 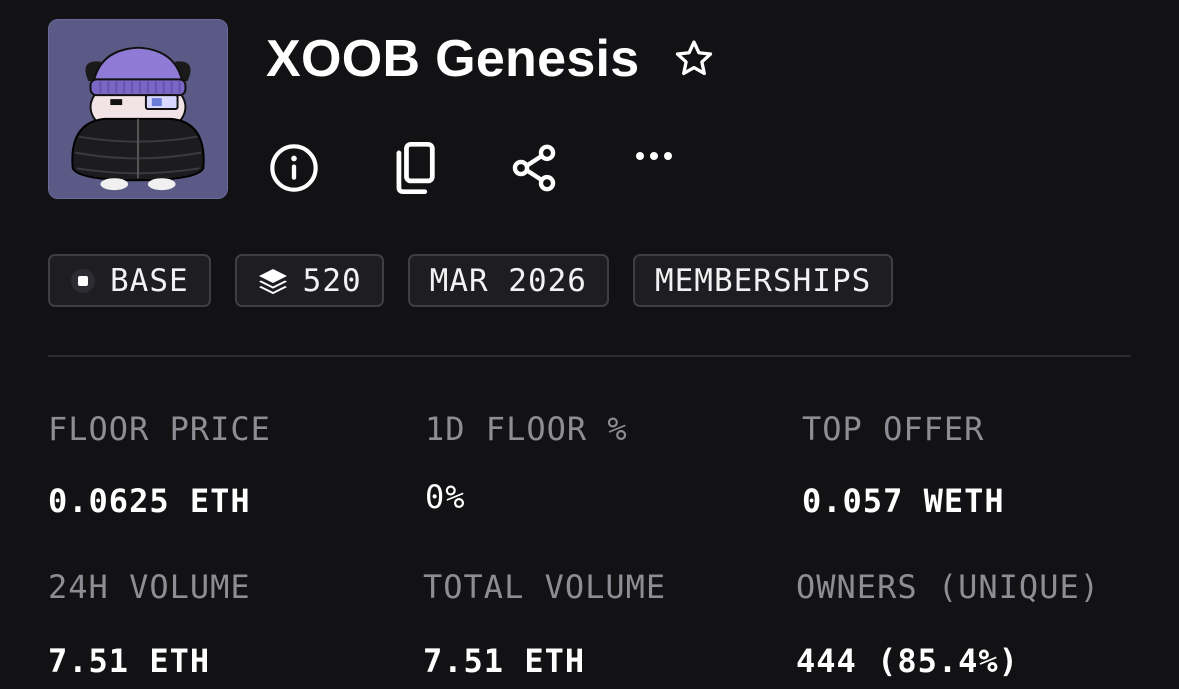 I want to click on category-label: MEMBERSHIPS, so click(x=763, y=280).